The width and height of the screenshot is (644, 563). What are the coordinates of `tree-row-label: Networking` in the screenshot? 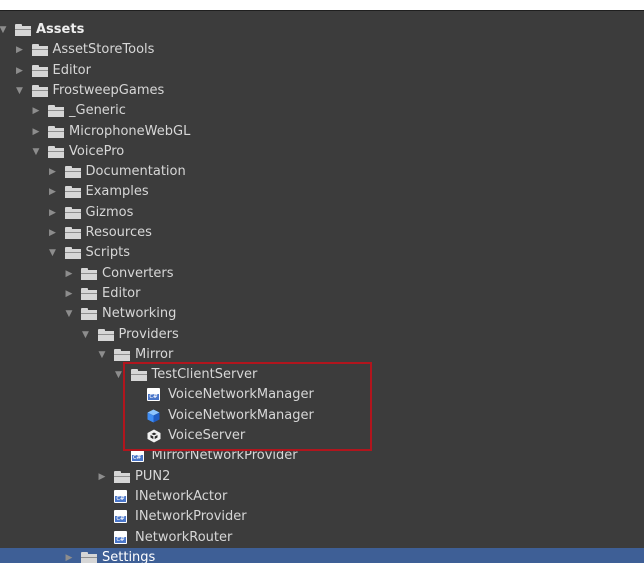 It's located at (139, 314).